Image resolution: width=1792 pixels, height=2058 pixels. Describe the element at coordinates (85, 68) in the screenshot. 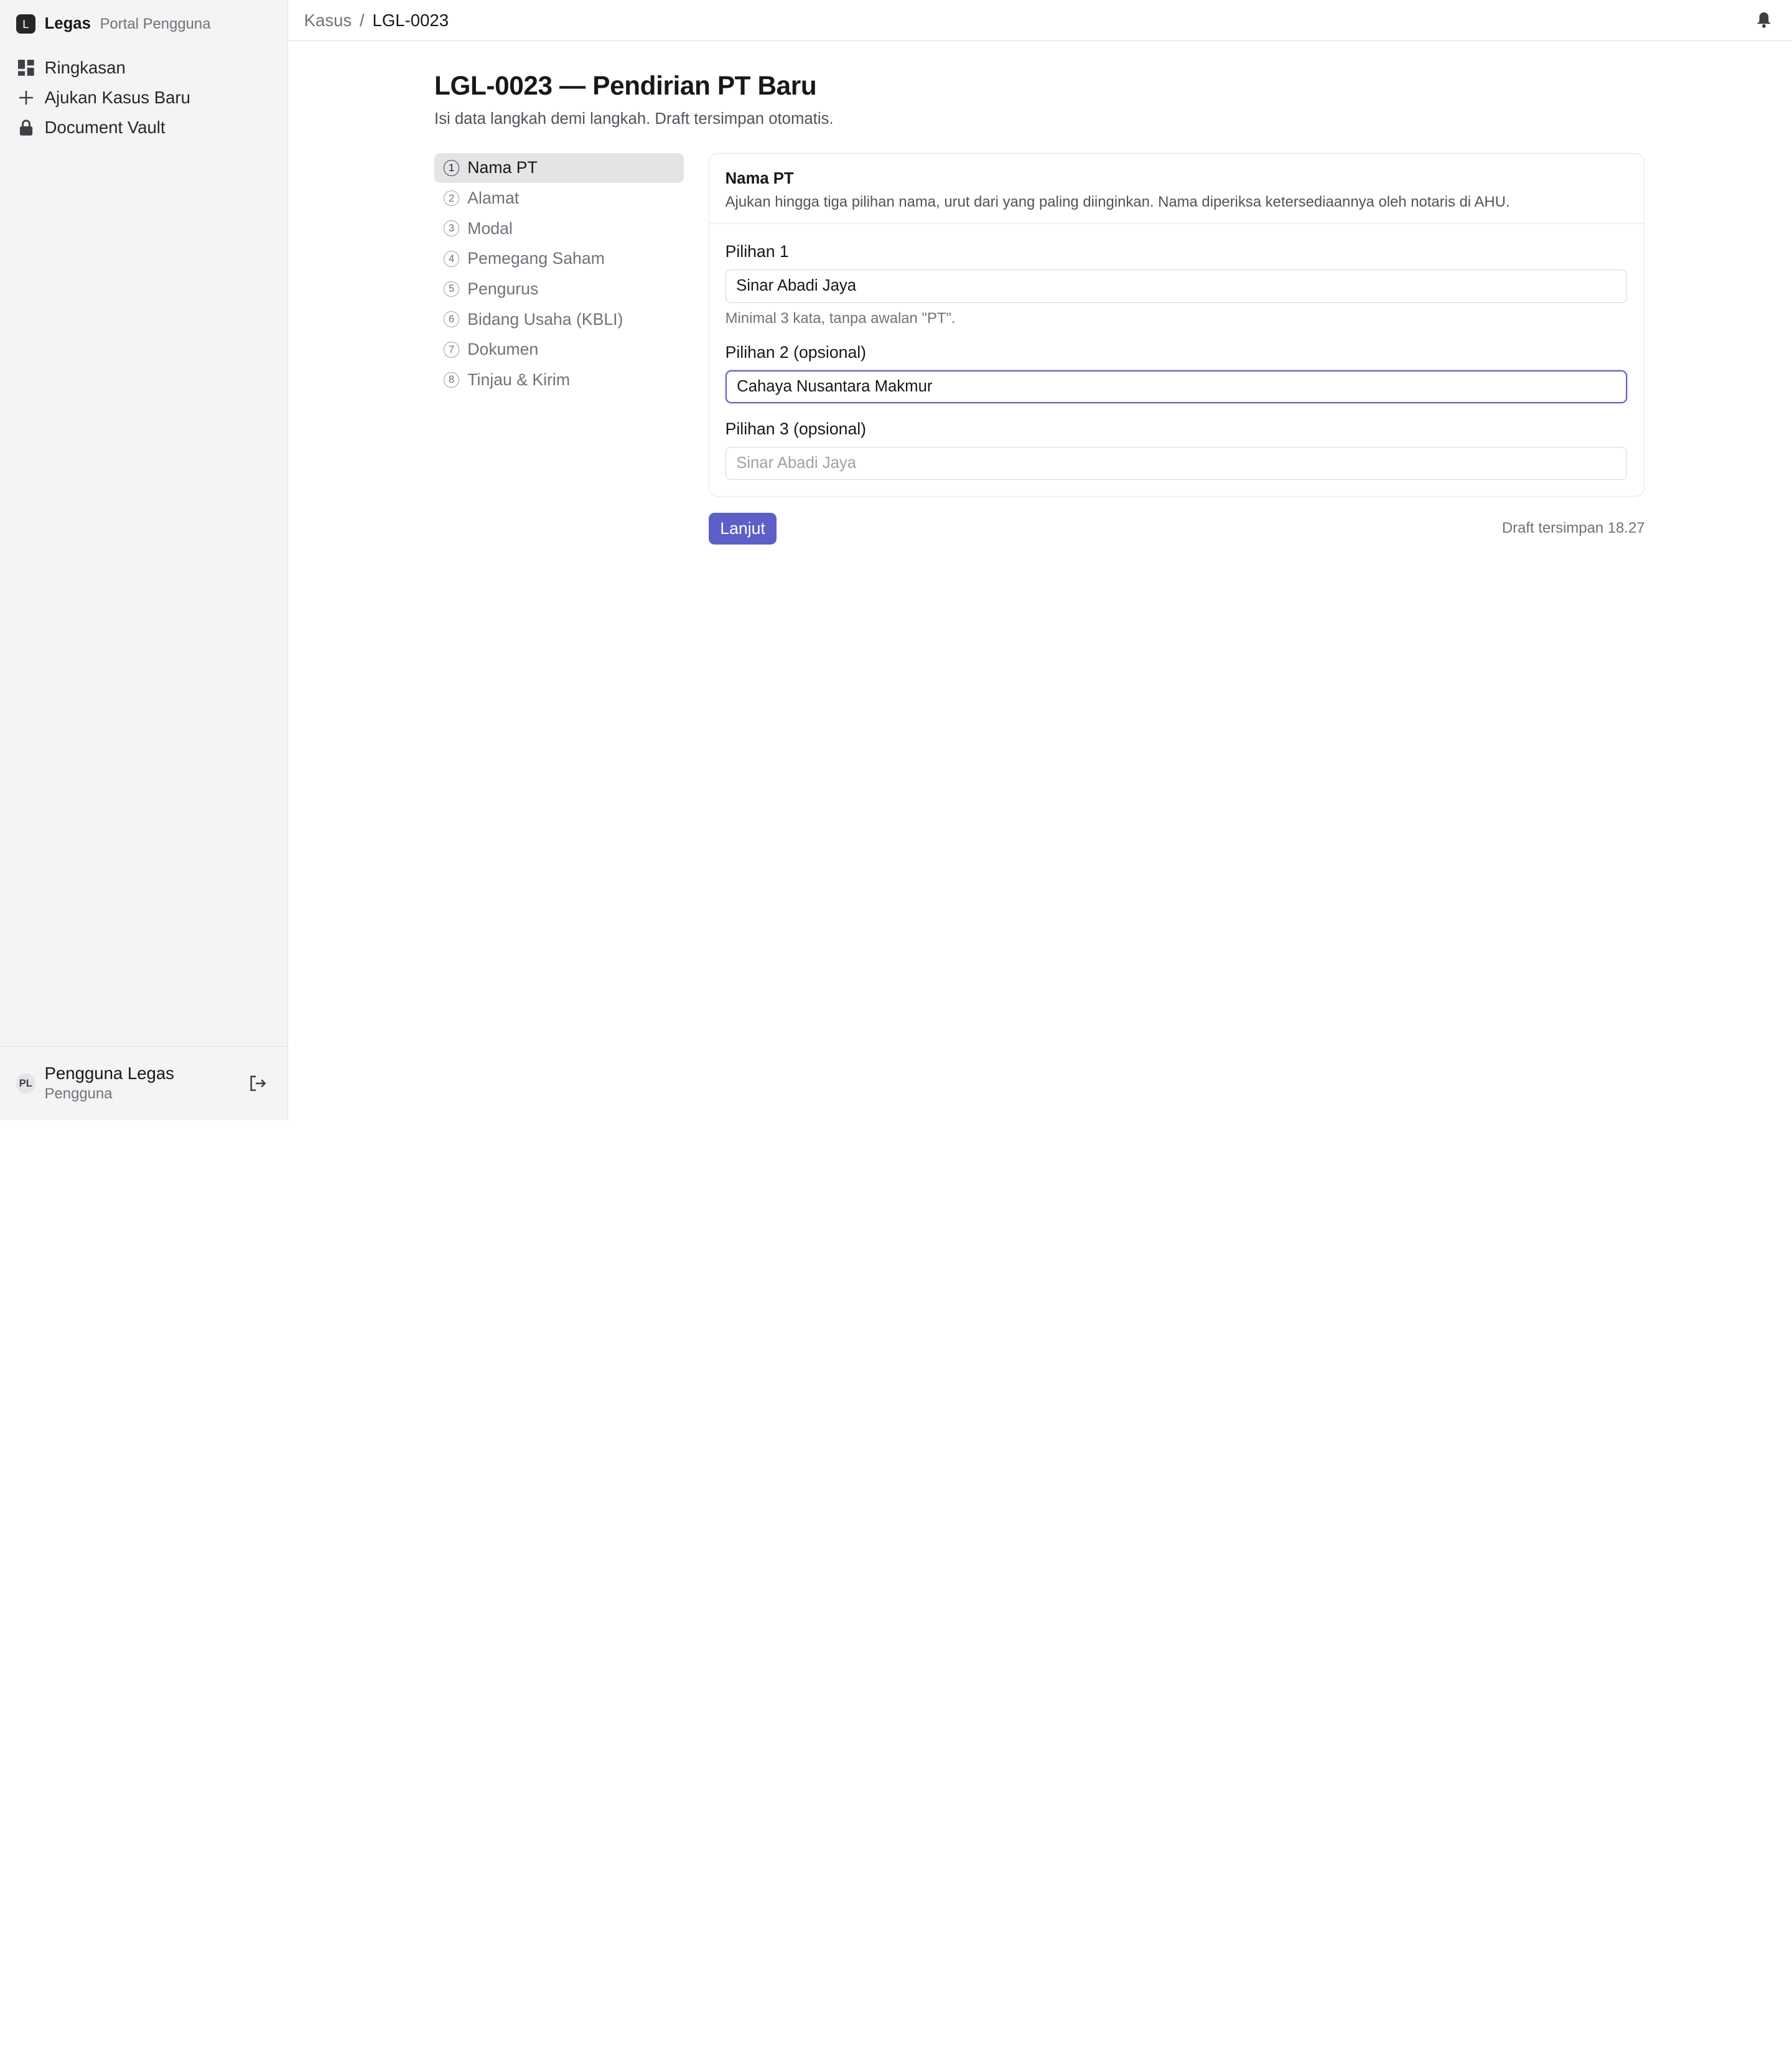

I see `sidebar-item-label: Ringkasan` at that location.